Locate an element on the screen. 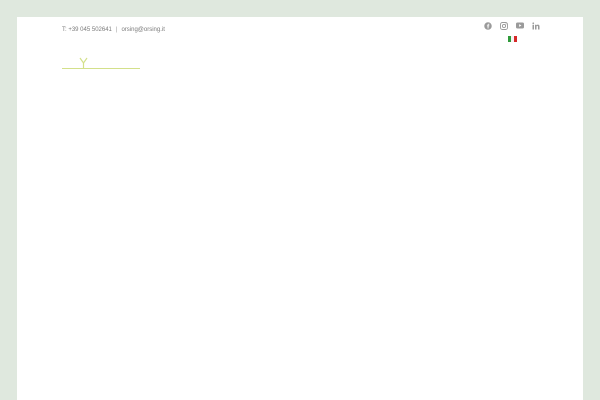 The height and width of the screenshot is (400, 600). facebook-icon is located at coordinates (487, 25).